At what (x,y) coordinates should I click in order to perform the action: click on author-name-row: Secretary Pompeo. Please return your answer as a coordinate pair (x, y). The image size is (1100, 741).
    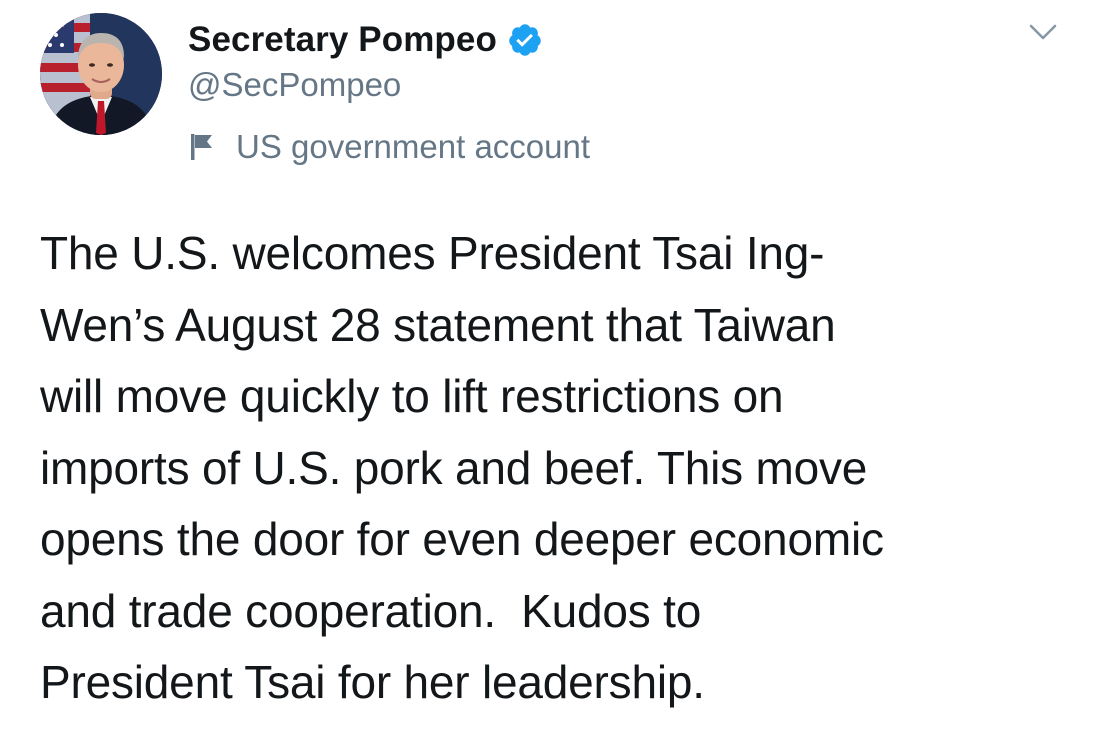
    Looking at the image, I should click on (365, 40).